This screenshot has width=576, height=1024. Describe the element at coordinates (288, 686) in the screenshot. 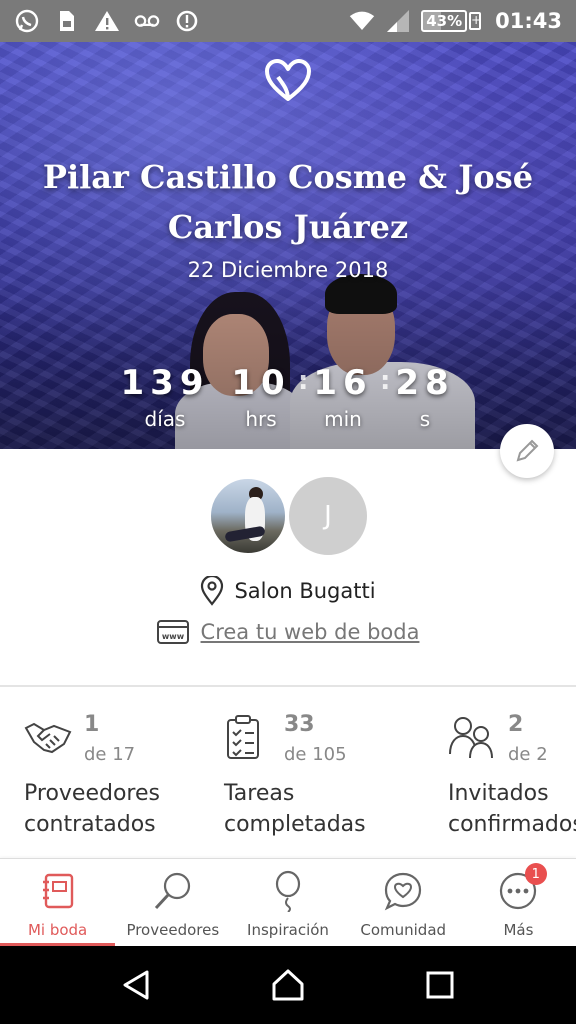

I see `divider` at that location.